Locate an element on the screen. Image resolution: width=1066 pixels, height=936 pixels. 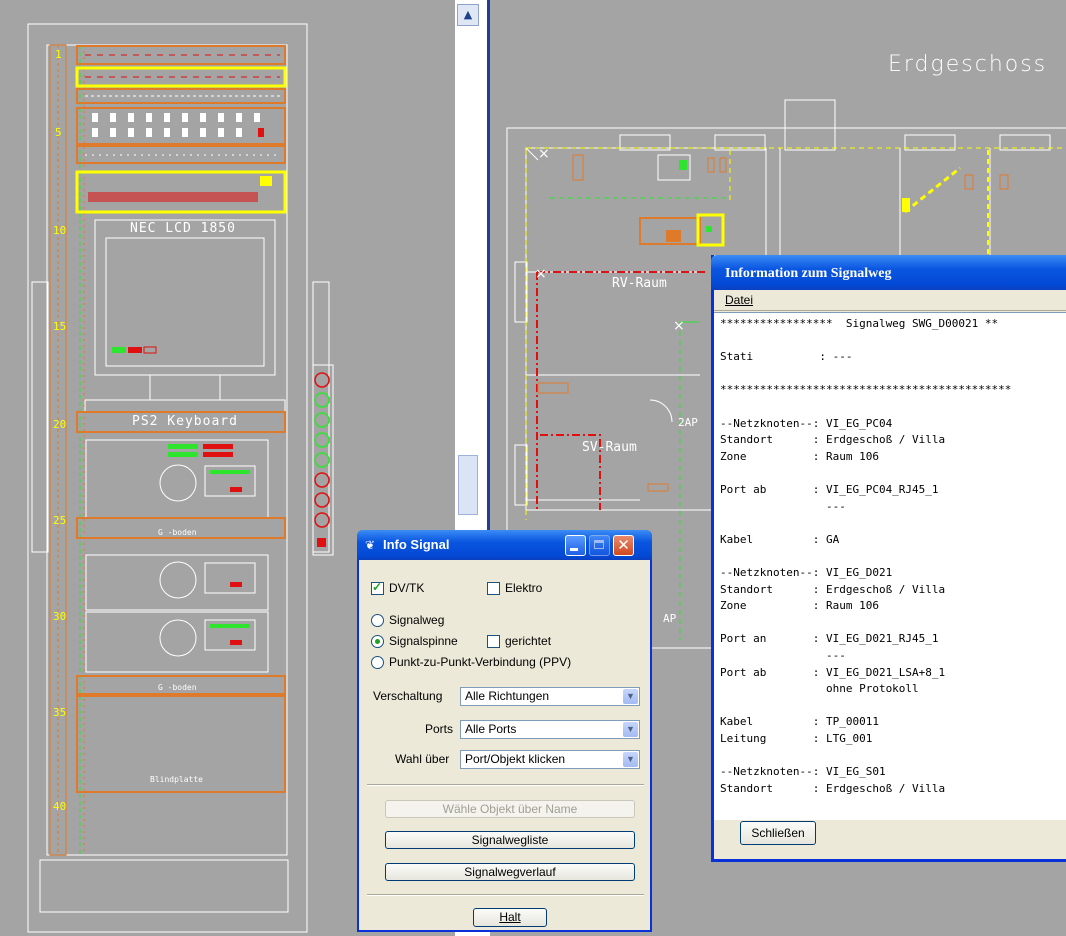
wahl-select: Port/Objekt klicken ▼ is located at coordinates (550, 759).